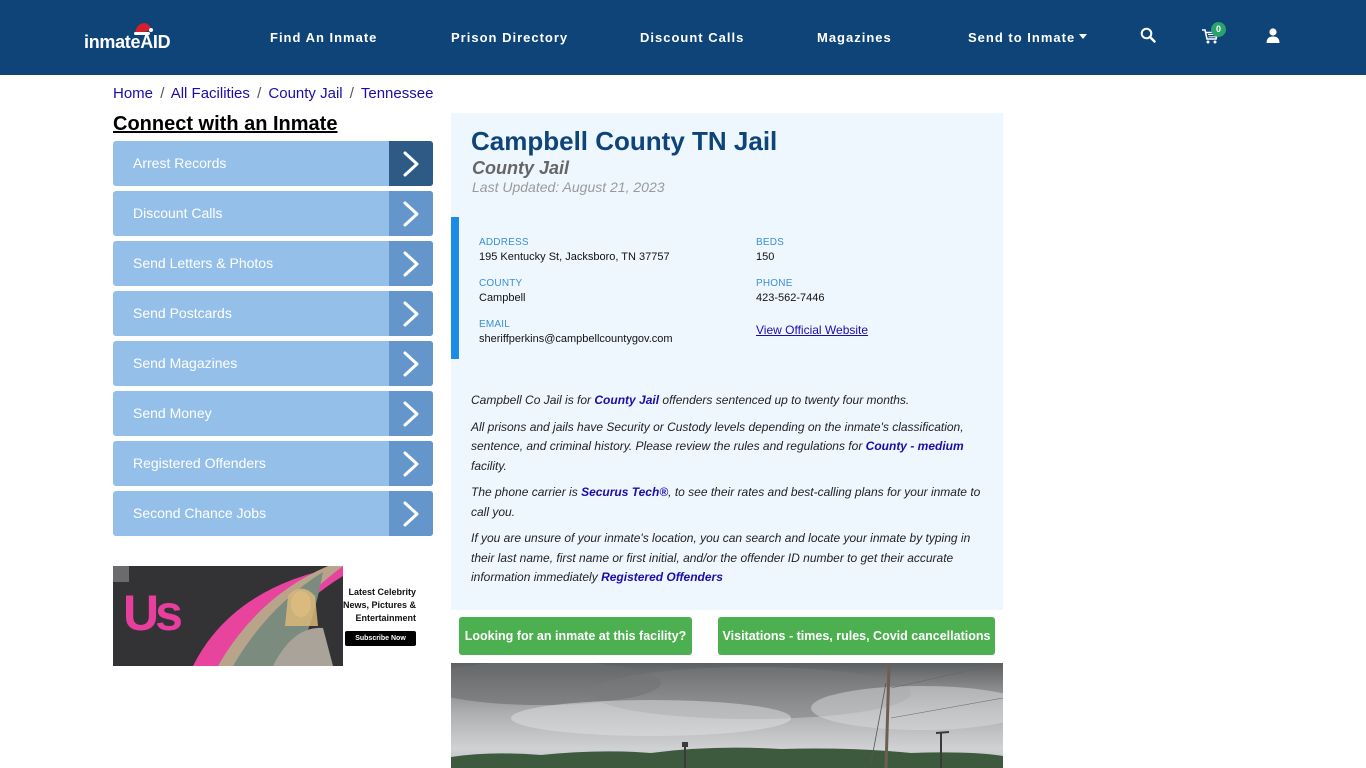 The width and height of the screenshot is (1366, 768). I want to click on beds-field: BEDS 150, so click(770, 250).